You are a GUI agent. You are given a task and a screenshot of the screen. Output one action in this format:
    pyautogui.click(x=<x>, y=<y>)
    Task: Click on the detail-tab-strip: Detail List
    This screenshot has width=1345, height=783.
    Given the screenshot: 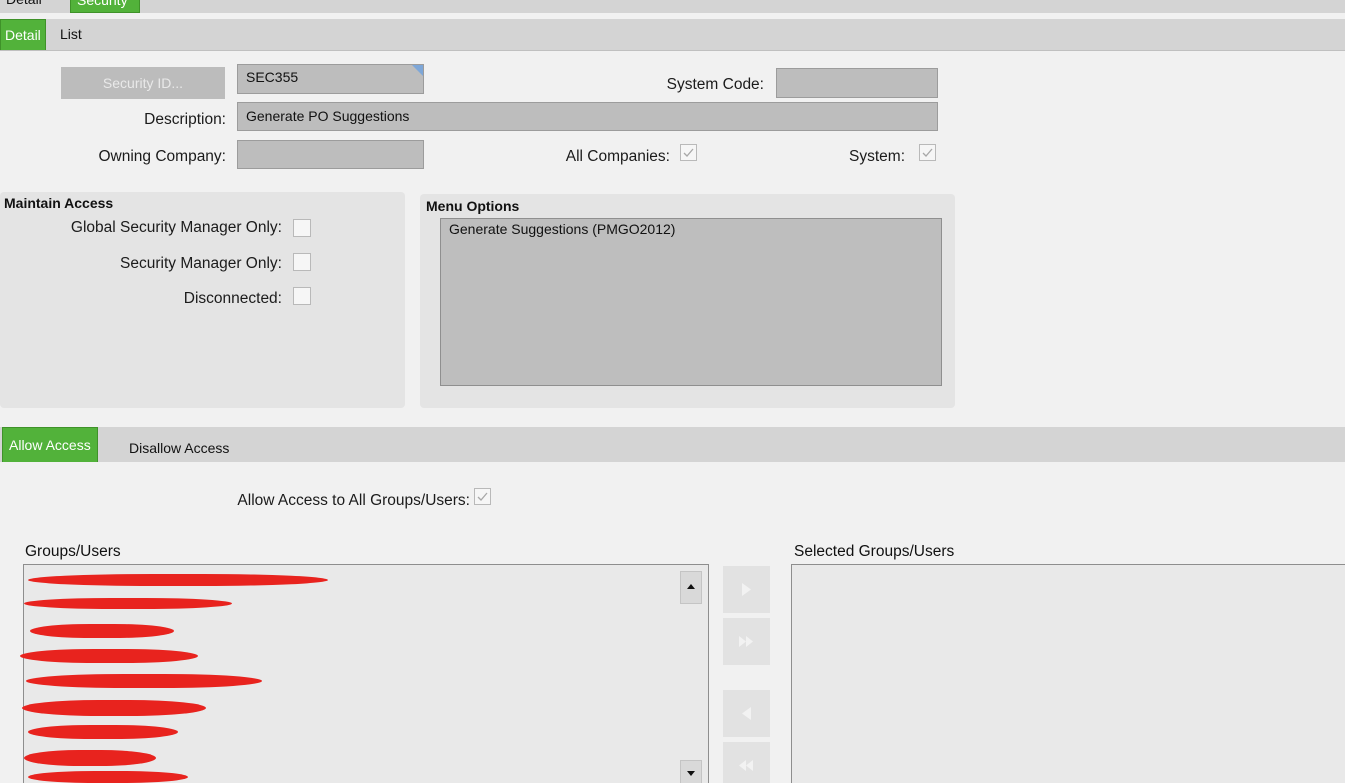 What is the action you would take?
    pyautogui.click(x=672, y=35)
    